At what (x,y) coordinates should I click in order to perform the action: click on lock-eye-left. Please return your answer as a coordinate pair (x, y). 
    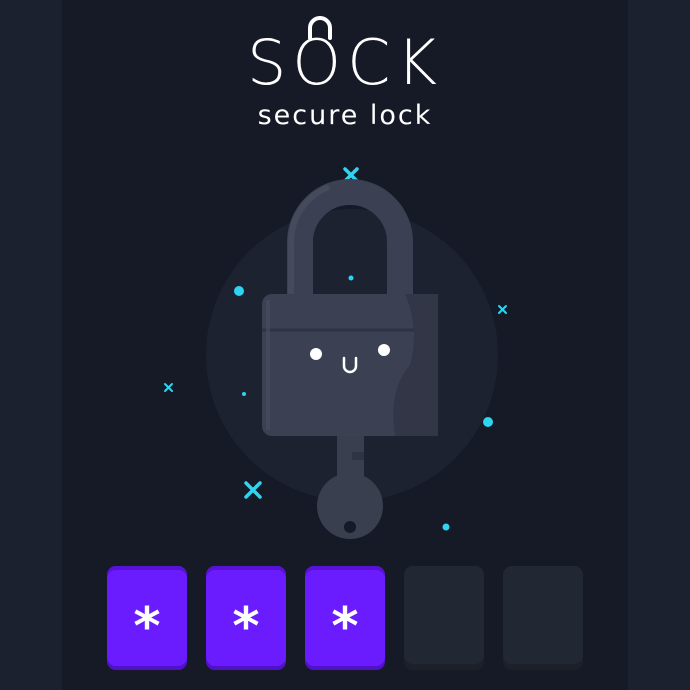
    Looking at the image, I should click on (316, 354).